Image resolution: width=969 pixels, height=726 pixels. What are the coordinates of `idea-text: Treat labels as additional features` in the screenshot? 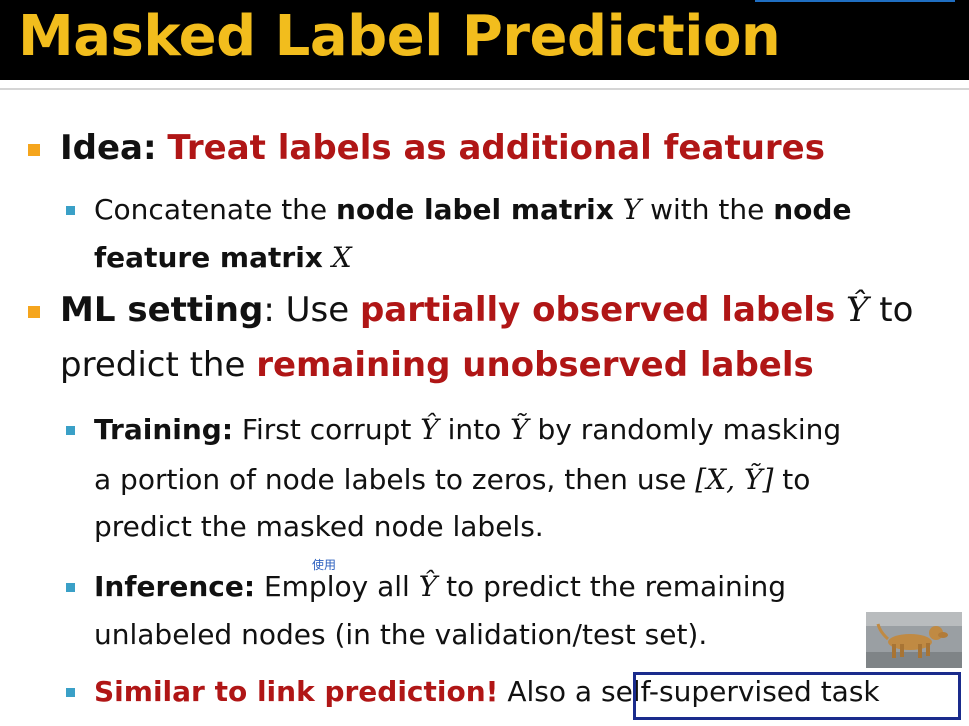 It's located at (496, 148).